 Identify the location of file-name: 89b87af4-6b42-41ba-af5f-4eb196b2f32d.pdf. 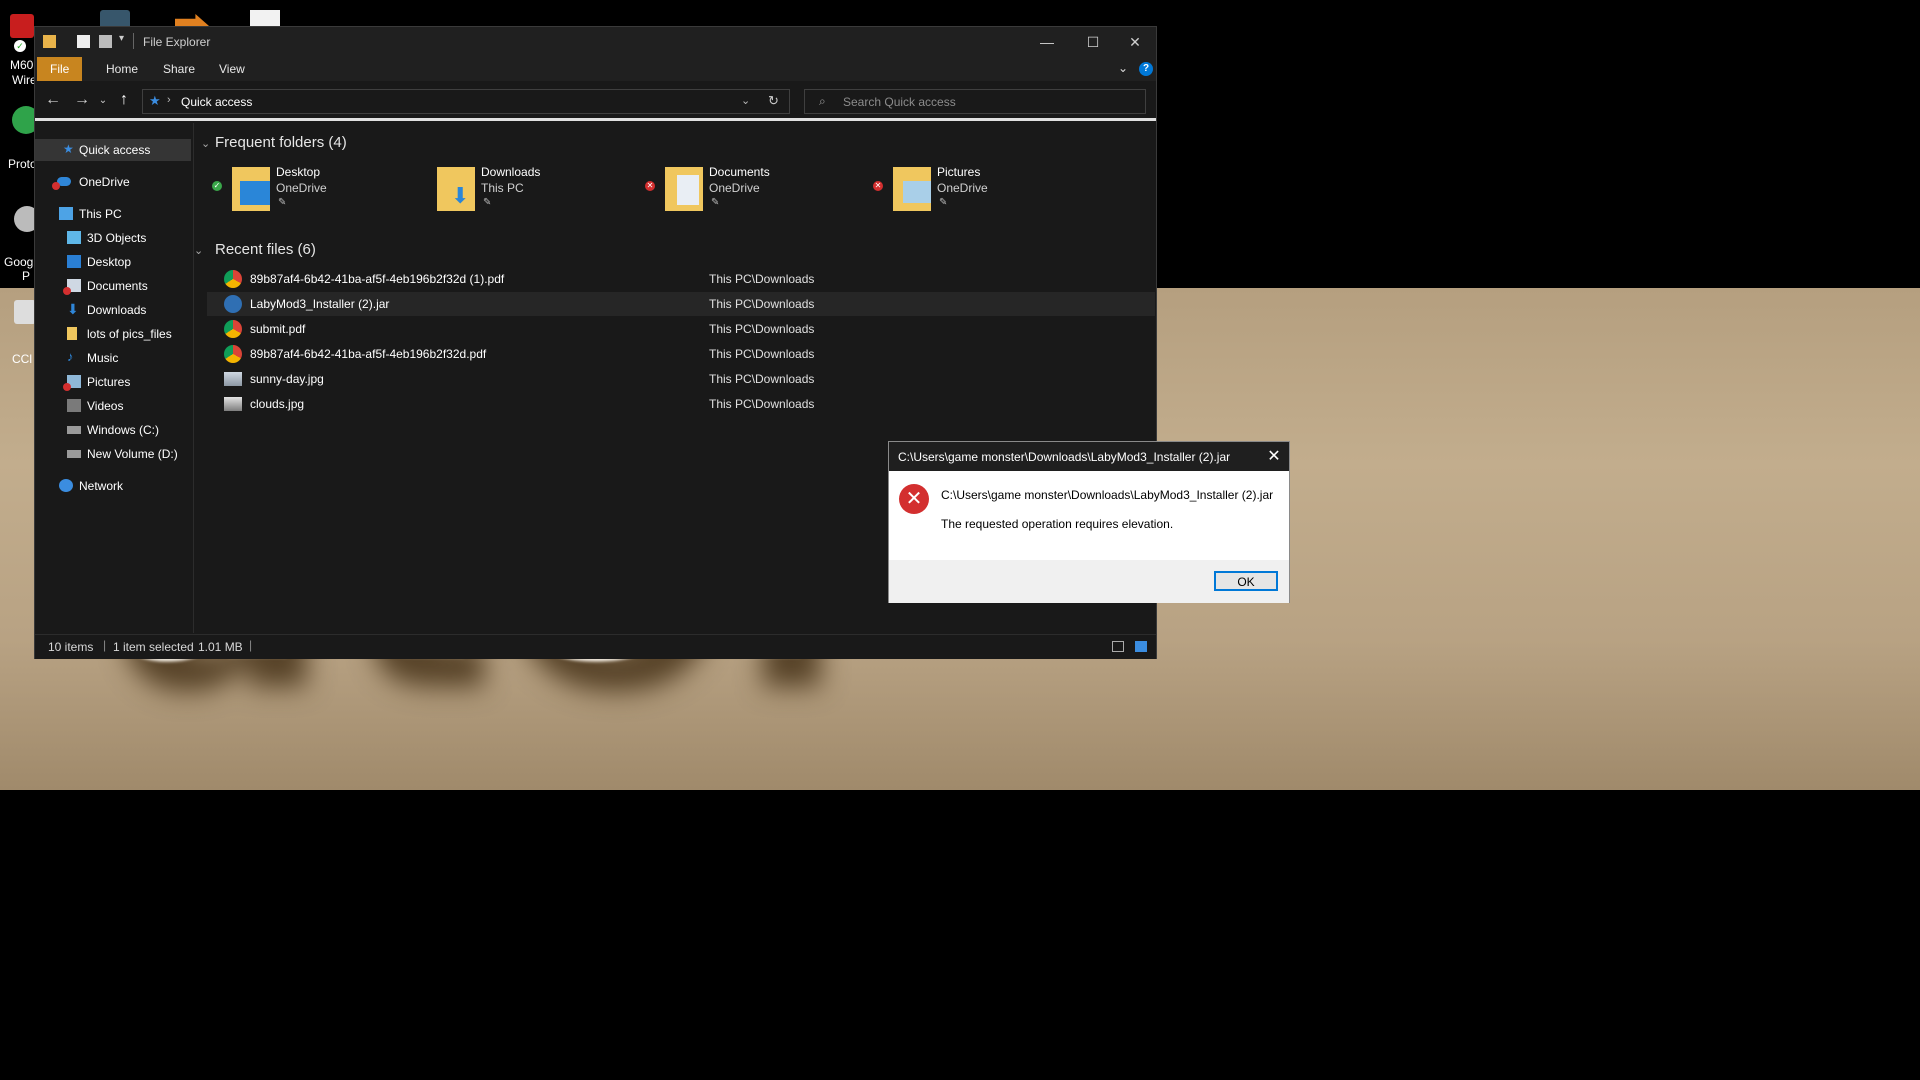
(368, 354).